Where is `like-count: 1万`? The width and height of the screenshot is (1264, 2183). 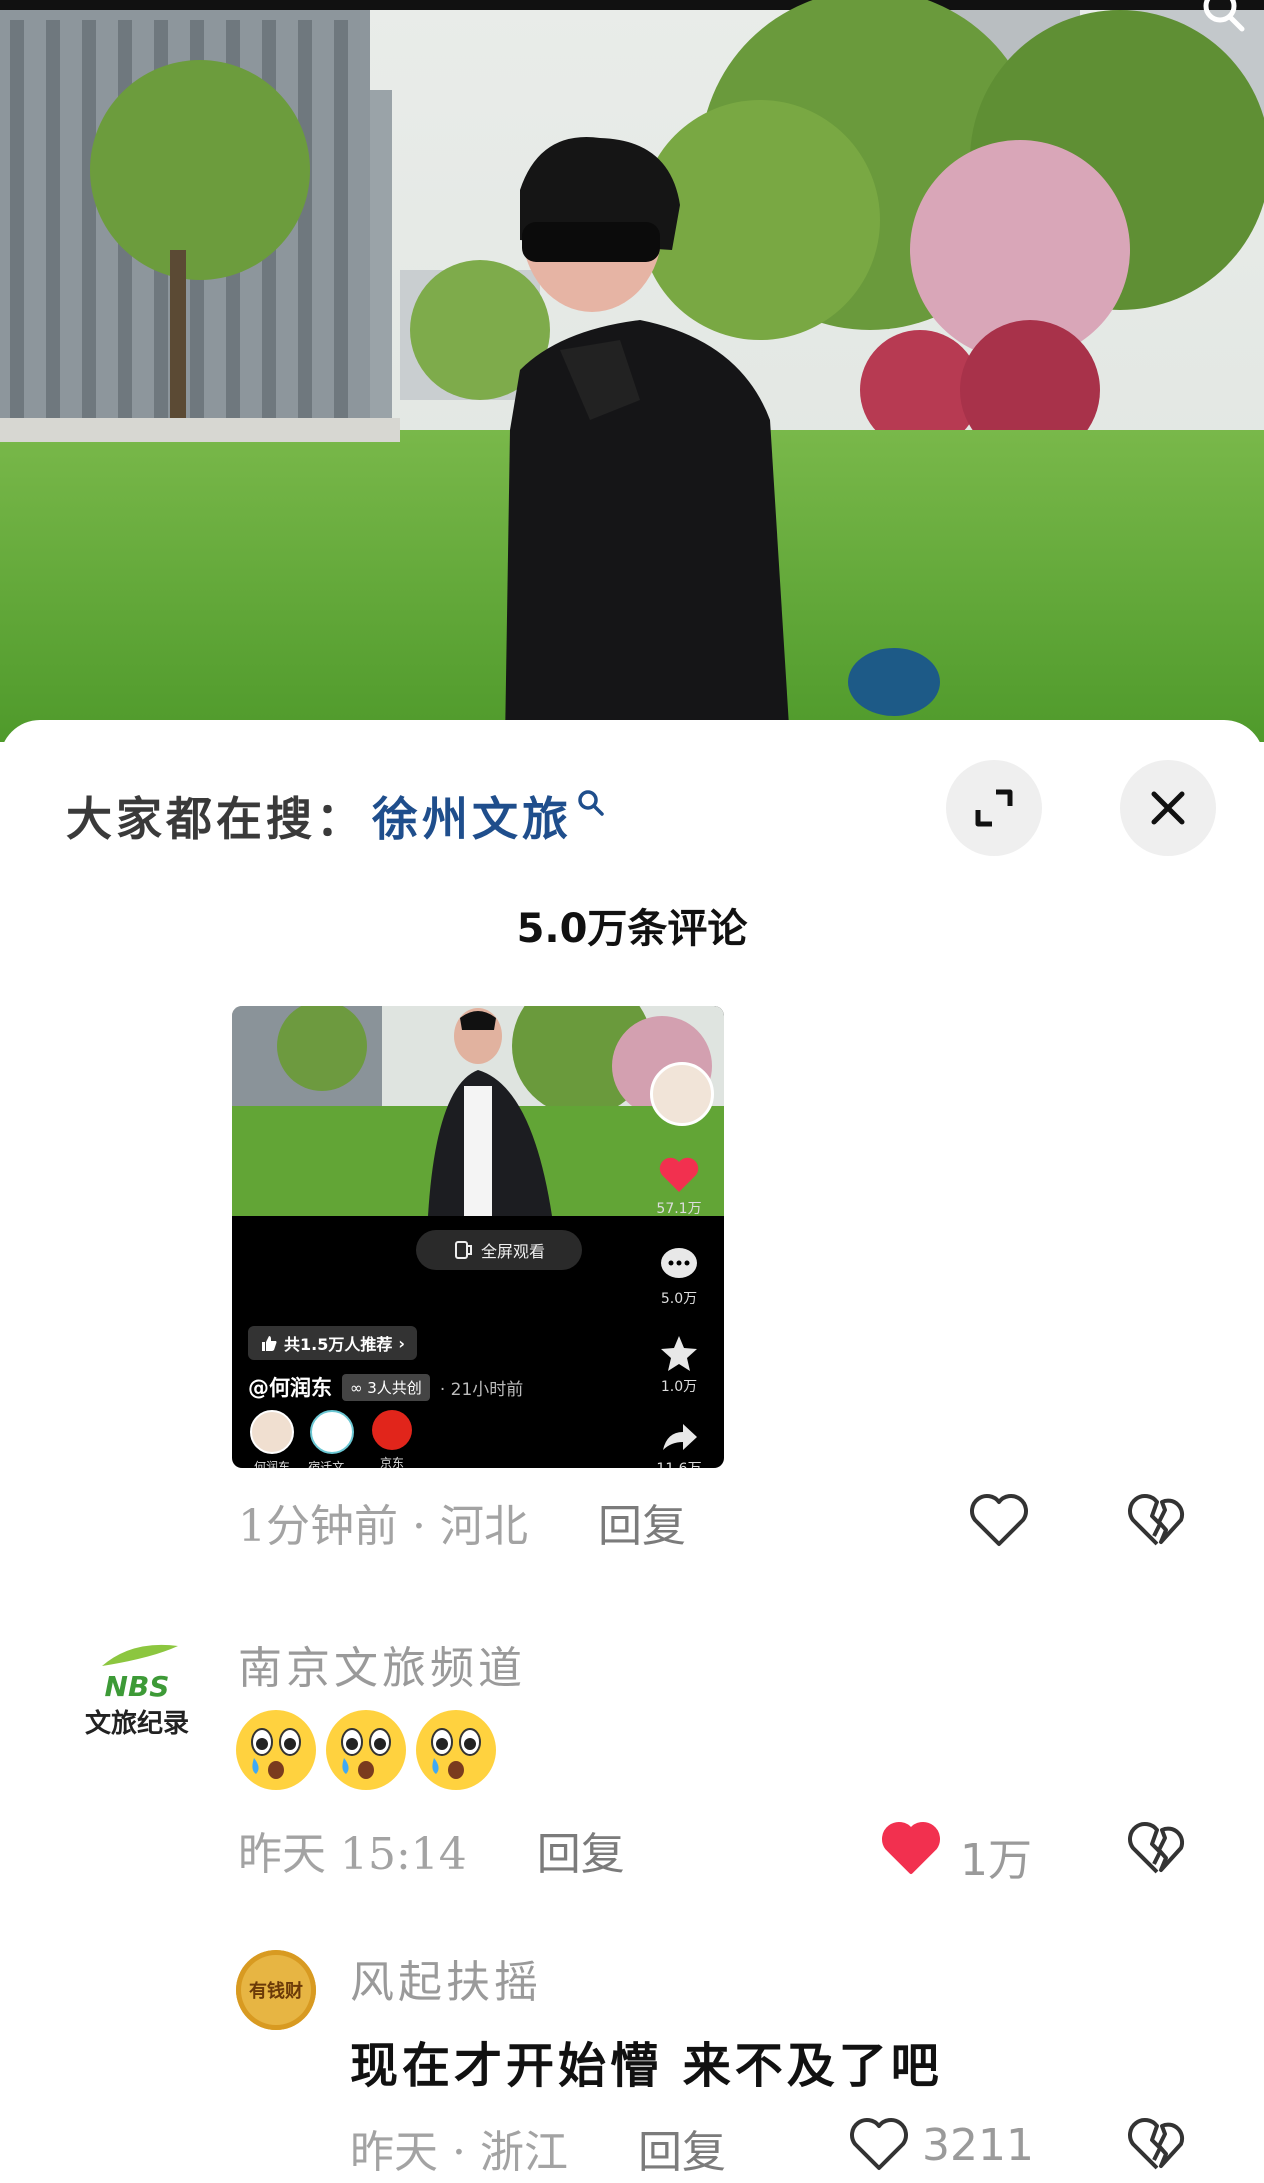
like-count: 1万 is located at coordinates (996, 1860).